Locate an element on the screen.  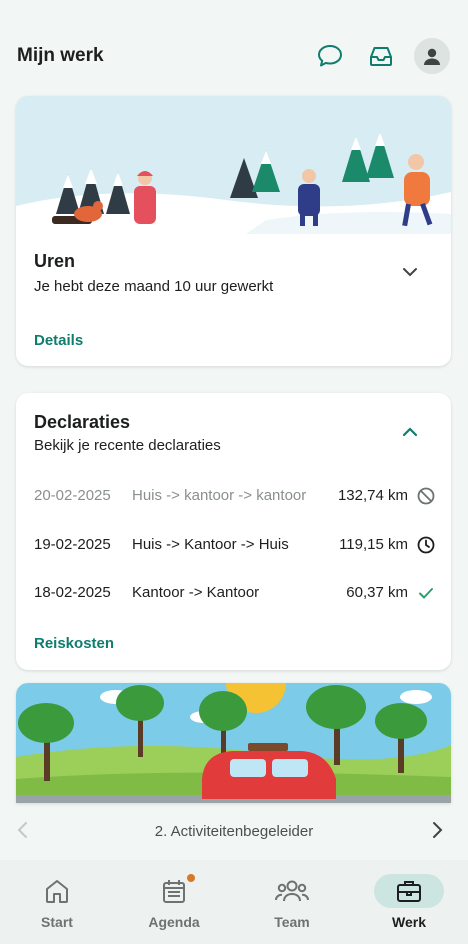
expand-button is located at coordinates (410, 272).